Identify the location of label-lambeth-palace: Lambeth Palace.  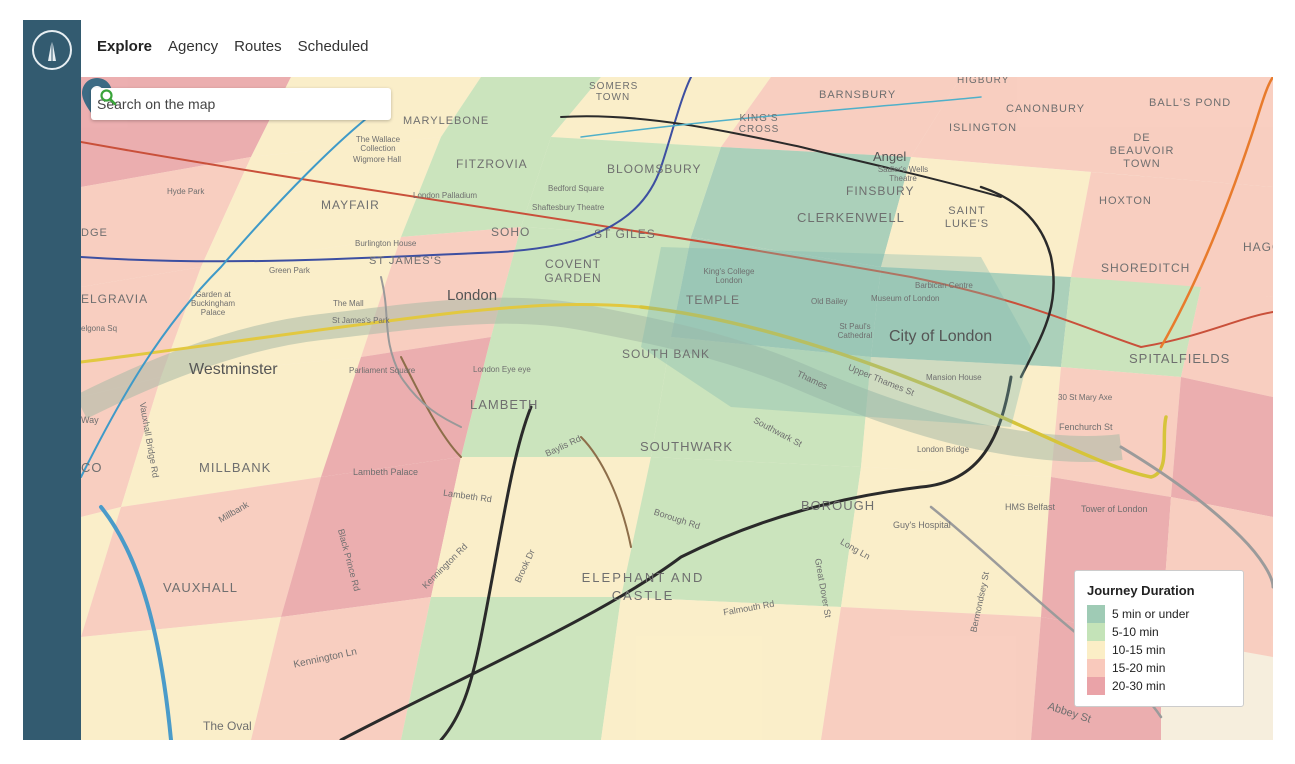
(386, 472).